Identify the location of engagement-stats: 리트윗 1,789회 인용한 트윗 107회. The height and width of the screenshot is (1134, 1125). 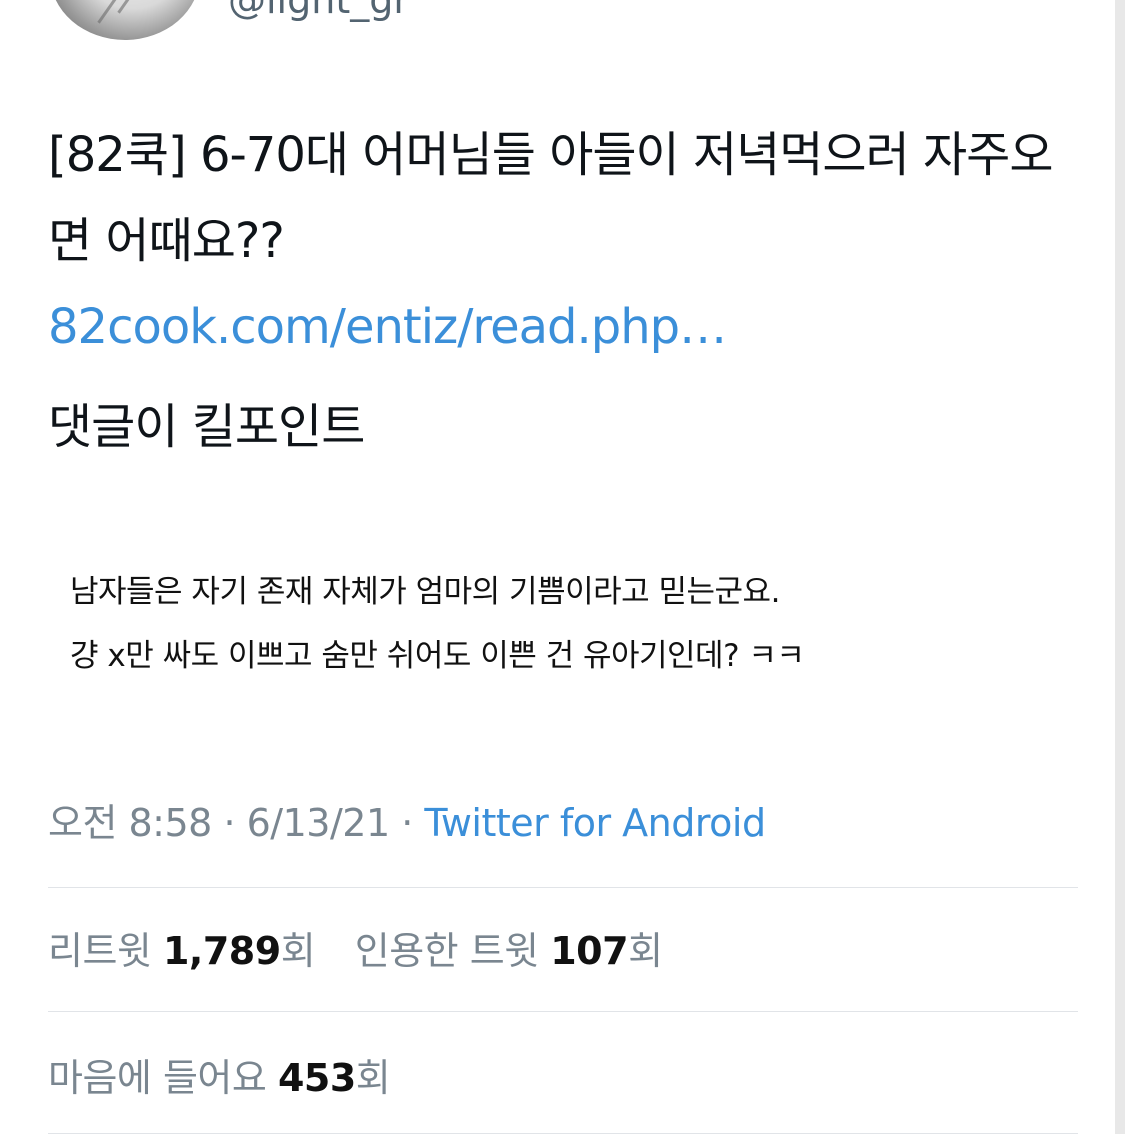
(369, 947).